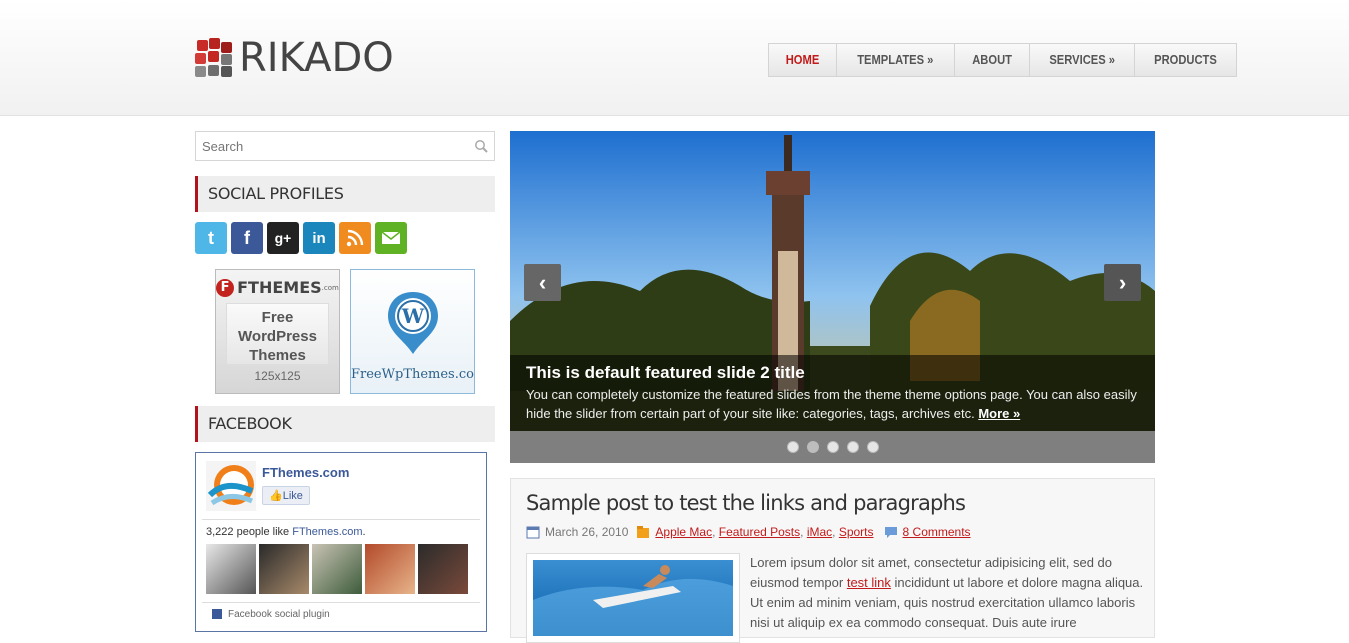 Image resolution: width=1349 pixels, height=643 pixels. What do you see at coordinates (211, 238) in the screenshot?
I see `twitter-icon: t` at bounding box center [211, 238].